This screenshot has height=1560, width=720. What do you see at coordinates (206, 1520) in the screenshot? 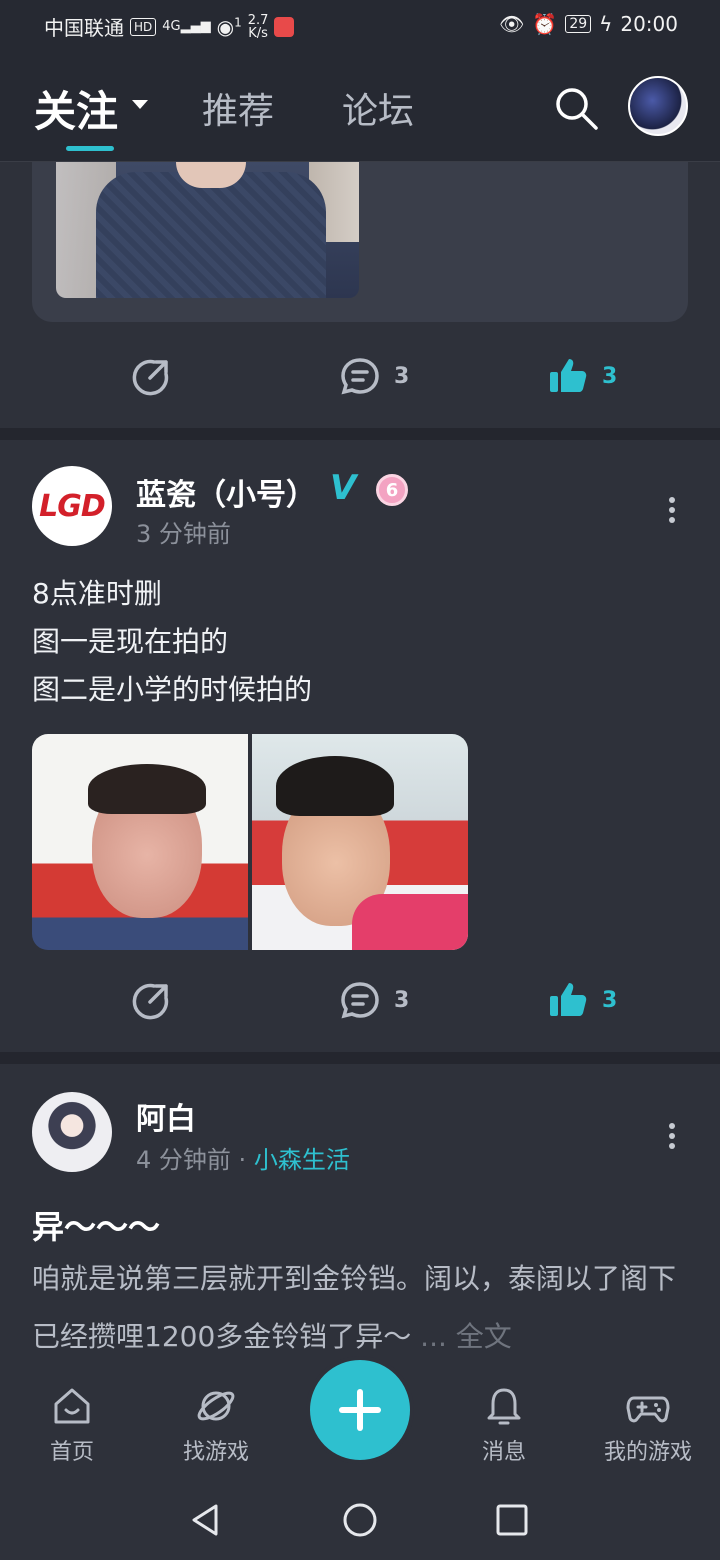
I see `back-icon` at bounding box center [206, 1520].